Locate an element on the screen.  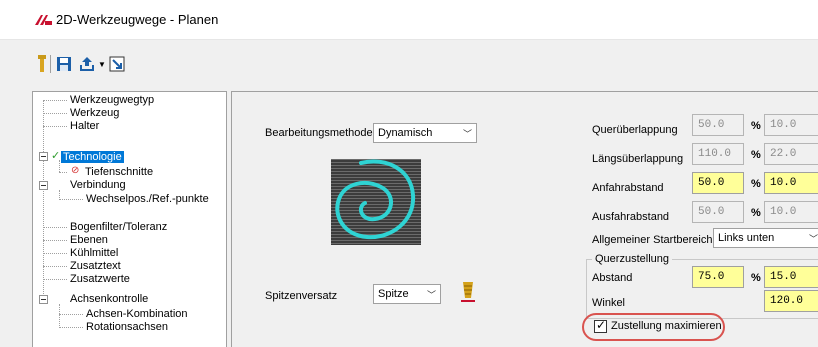
tree-item-ebenen: Ebenen is located at coordinates (89, 240).